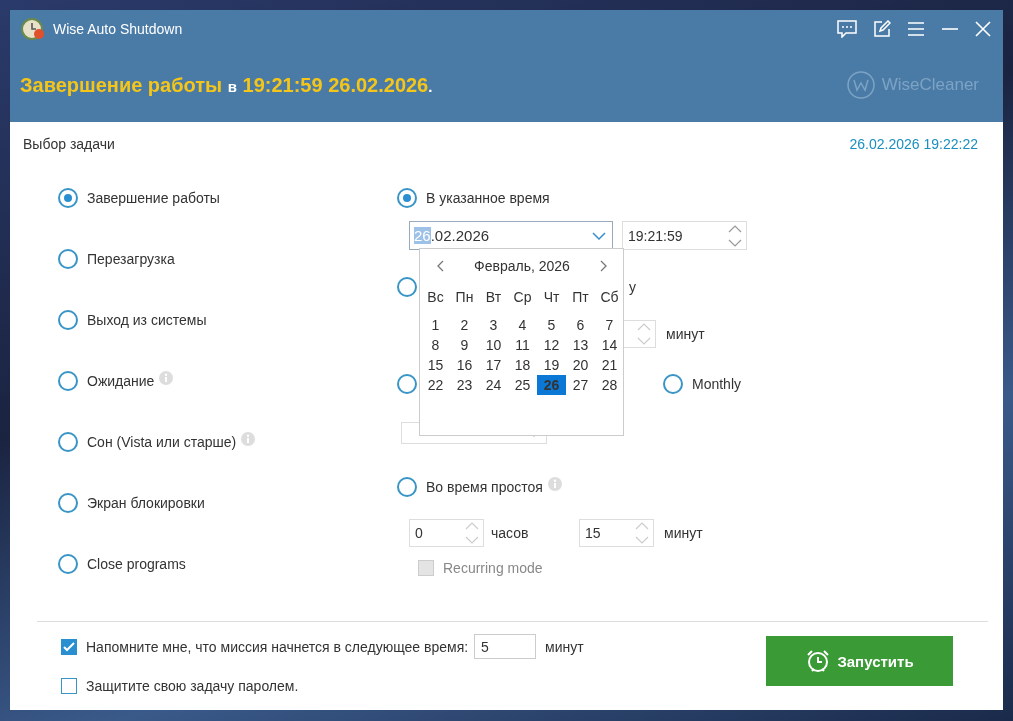 The image size is (1013, 721). I want to click on task-label: Close programs, so click(136, 563).